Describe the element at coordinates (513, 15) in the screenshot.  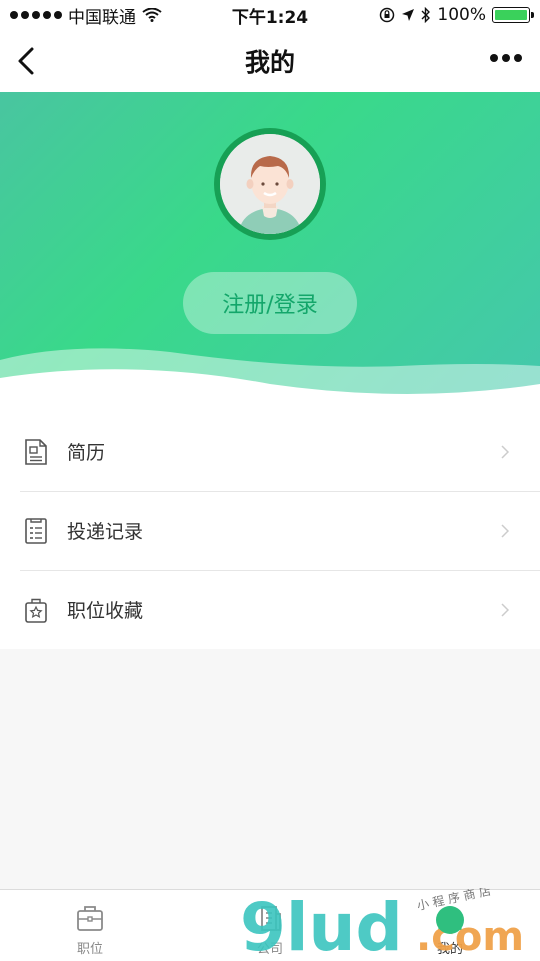
I see `battery-icon` at that location.